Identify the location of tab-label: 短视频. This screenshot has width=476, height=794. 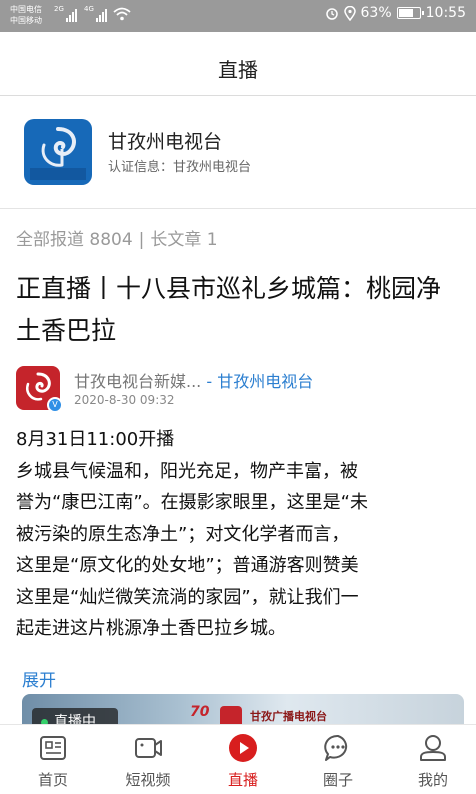
(148, 780).